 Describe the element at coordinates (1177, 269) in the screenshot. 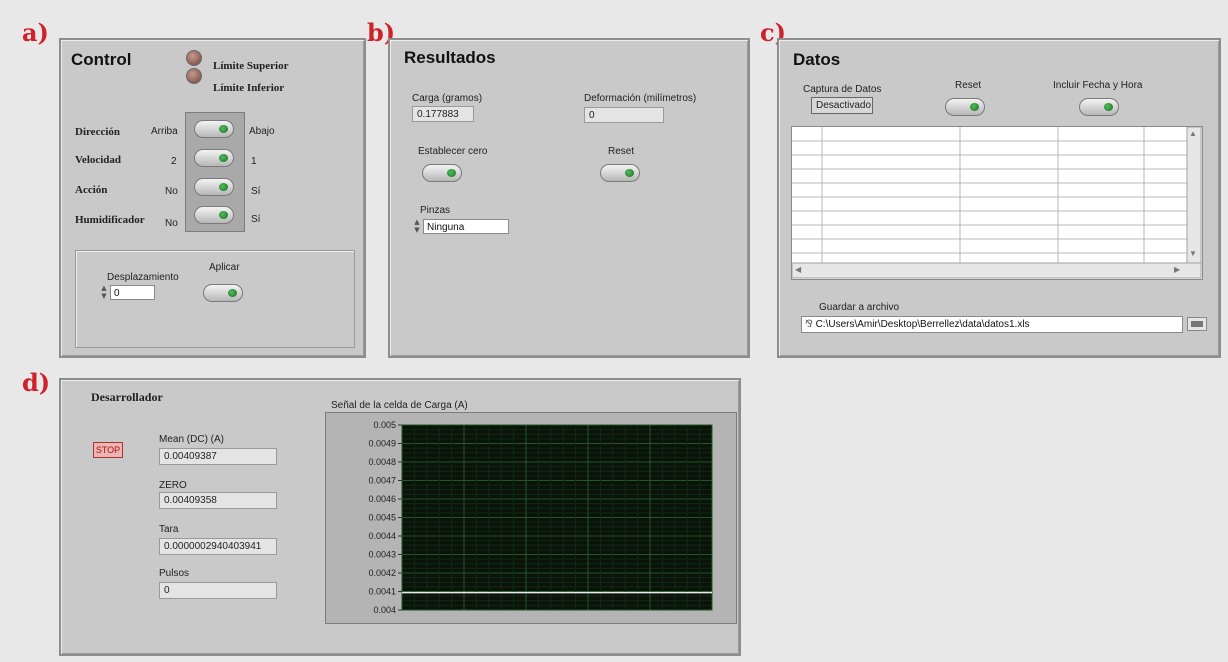

I see `table-scroll-right-icon: ▶` at that location.